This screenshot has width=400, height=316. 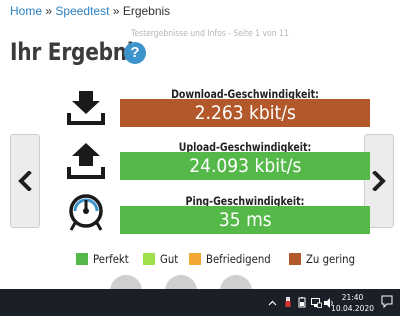 I want to click on legend-label: Gut, so click(x=168, y=259).